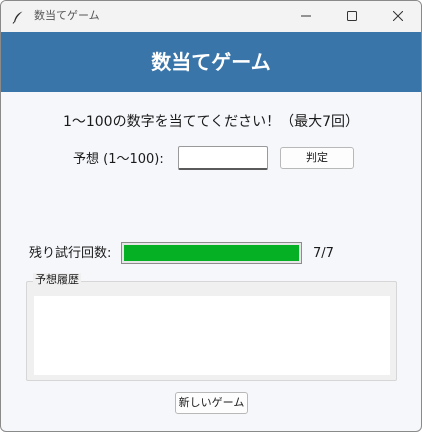 This screenshot has height=432, width=422. I want to click on remaining-attempts-label: 残り試行回数:, so click(70, 253).